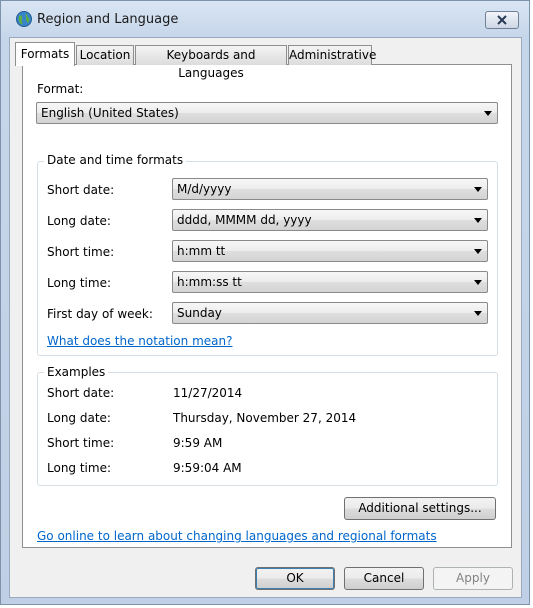 This screenshot has width=533, height=608. Describe the element at coordinates (110, 113) in the screenshot. I see `format-dropdown-value: English (United States)` at that location.